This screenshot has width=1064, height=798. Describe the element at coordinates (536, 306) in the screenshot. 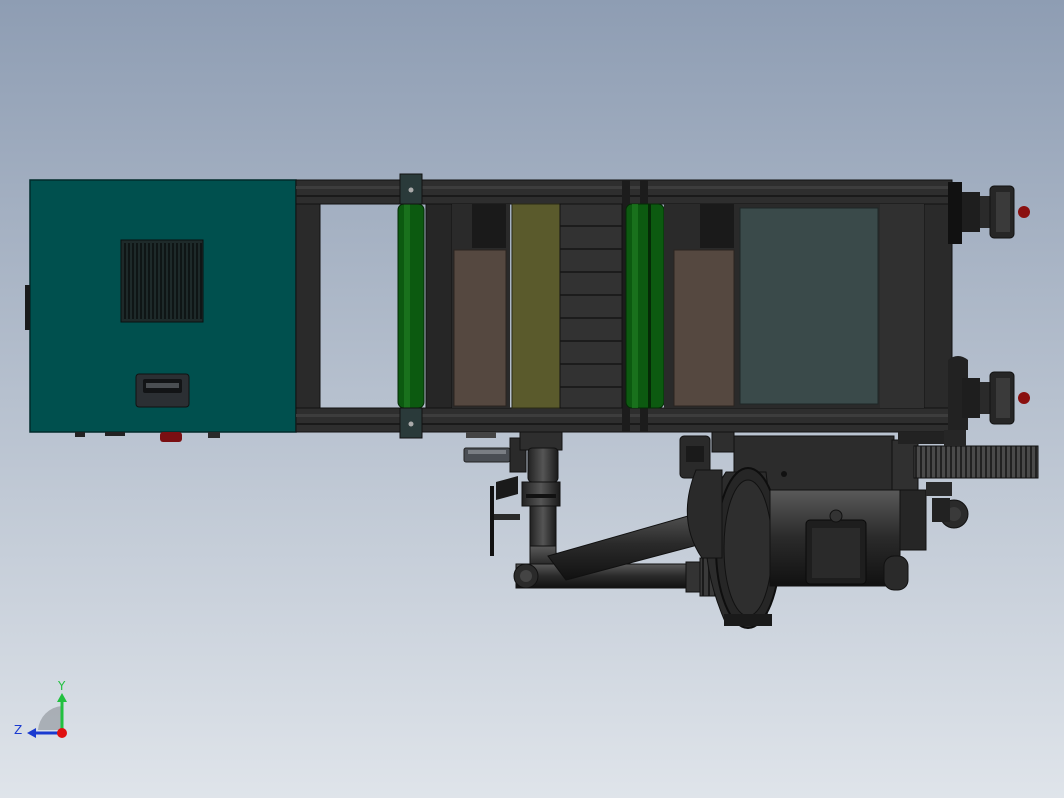

I see `olive-panel` at that location.